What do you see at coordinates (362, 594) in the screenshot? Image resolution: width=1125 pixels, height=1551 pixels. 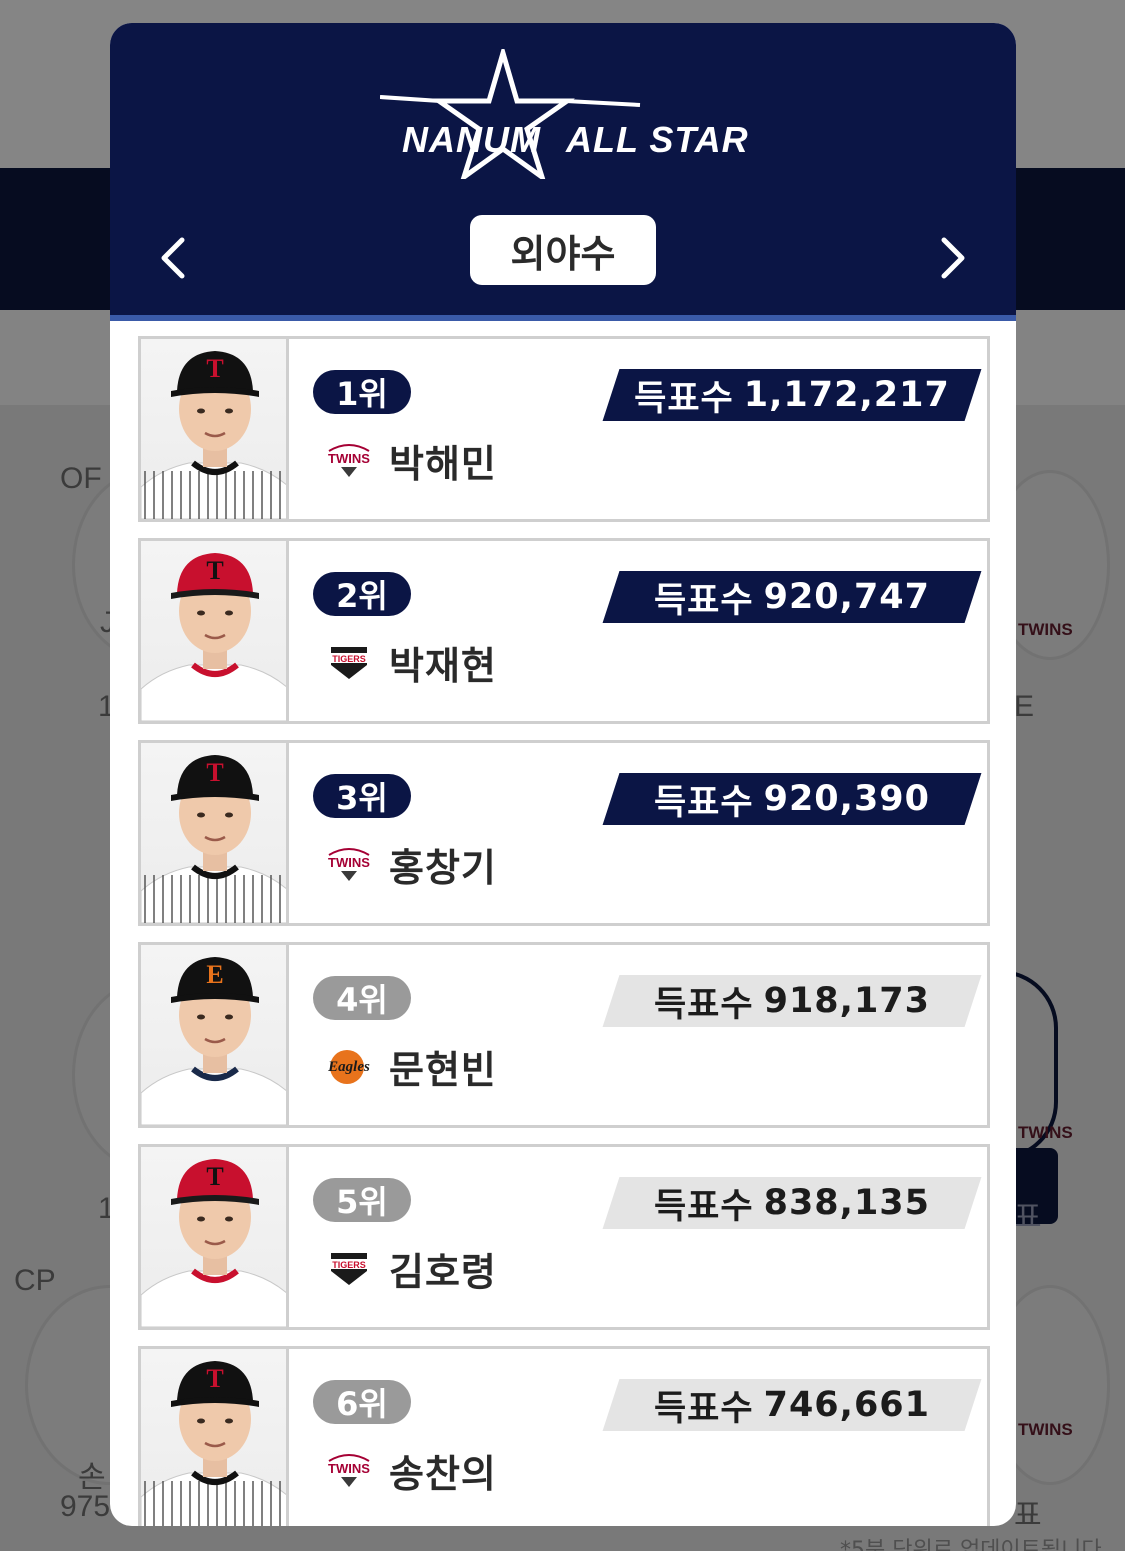 I see `rank-badge: 2위` at bounding box center [362, 594].